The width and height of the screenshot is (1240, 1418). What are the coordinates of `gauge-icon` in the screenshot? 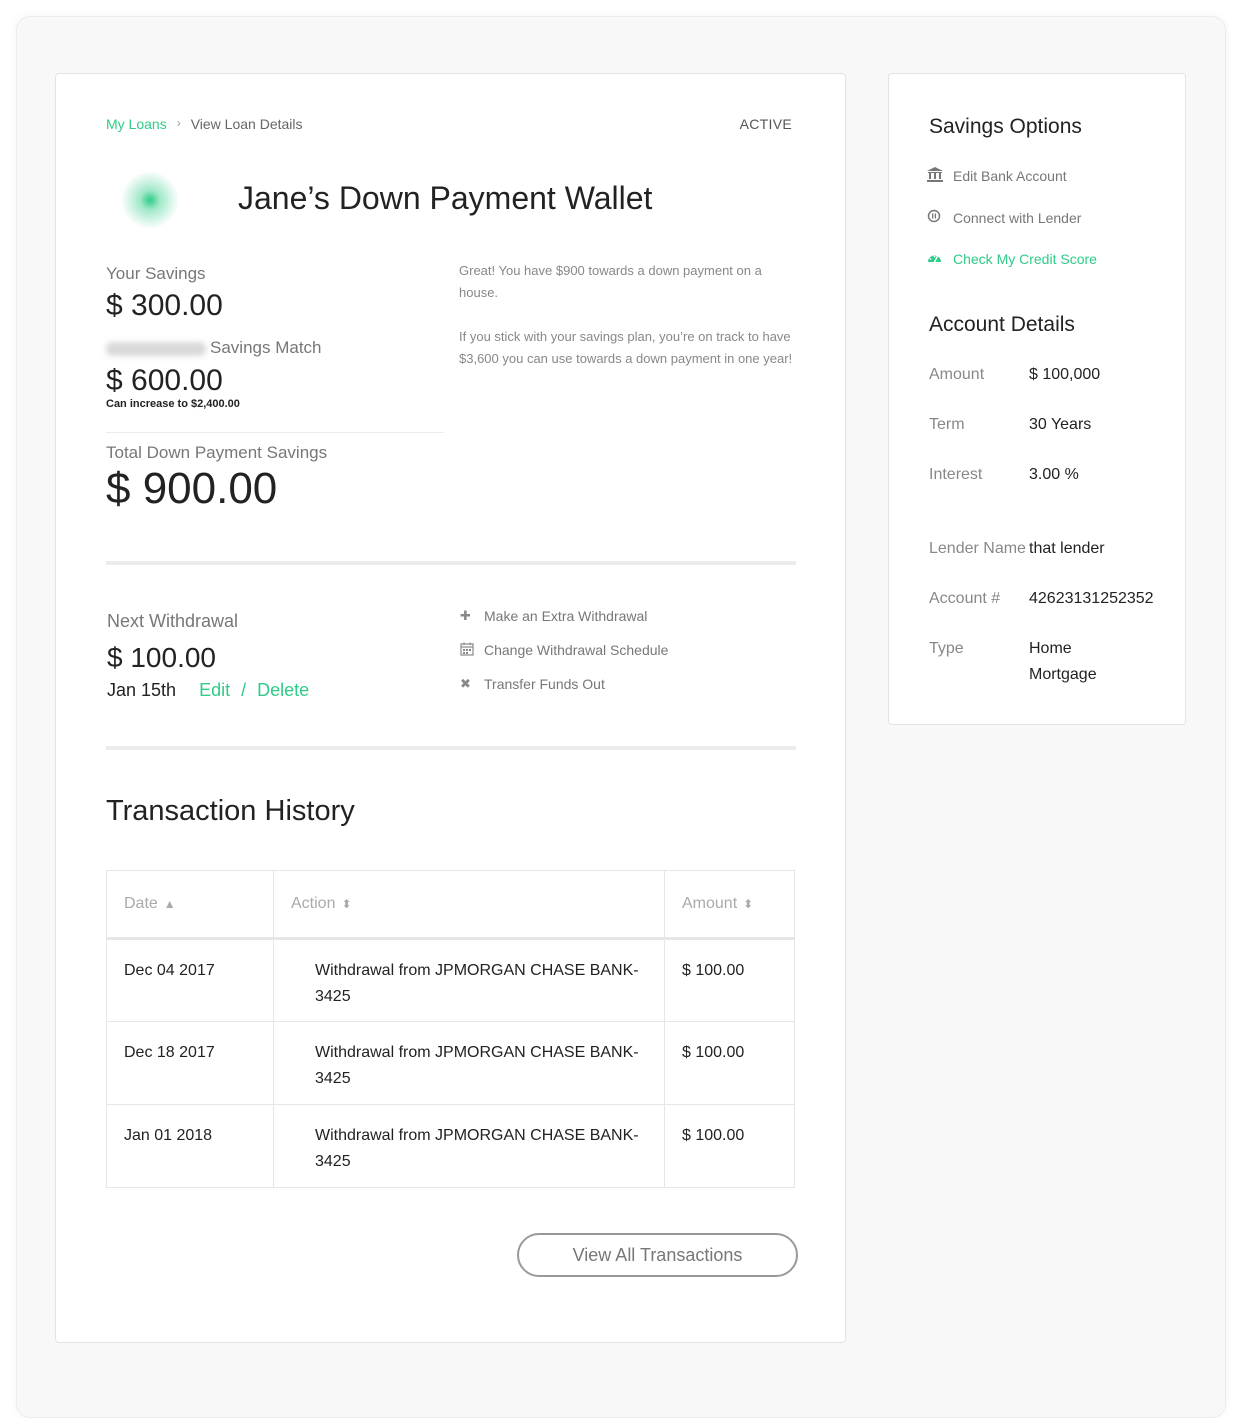 It's located at (940, 259).